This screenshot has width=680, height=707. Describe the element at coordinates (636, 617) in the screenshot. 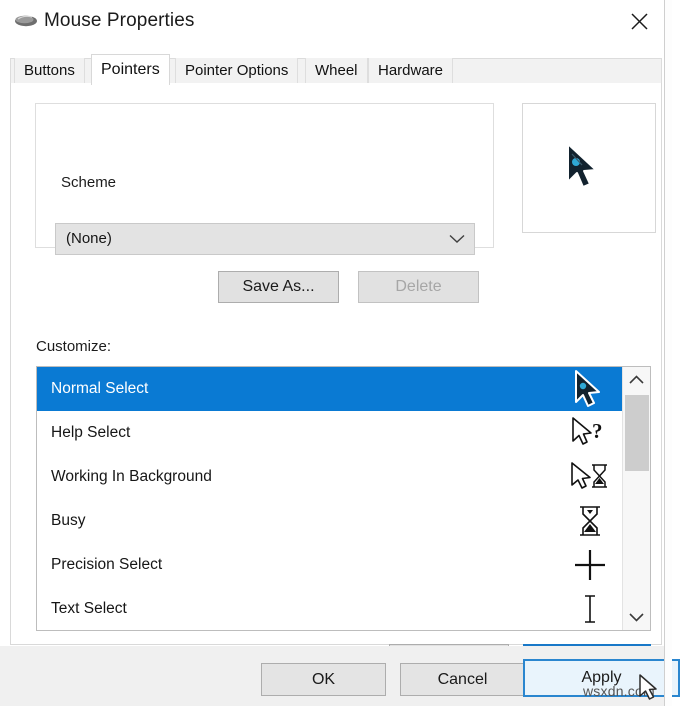

I see `scroll-down-button` at that location.